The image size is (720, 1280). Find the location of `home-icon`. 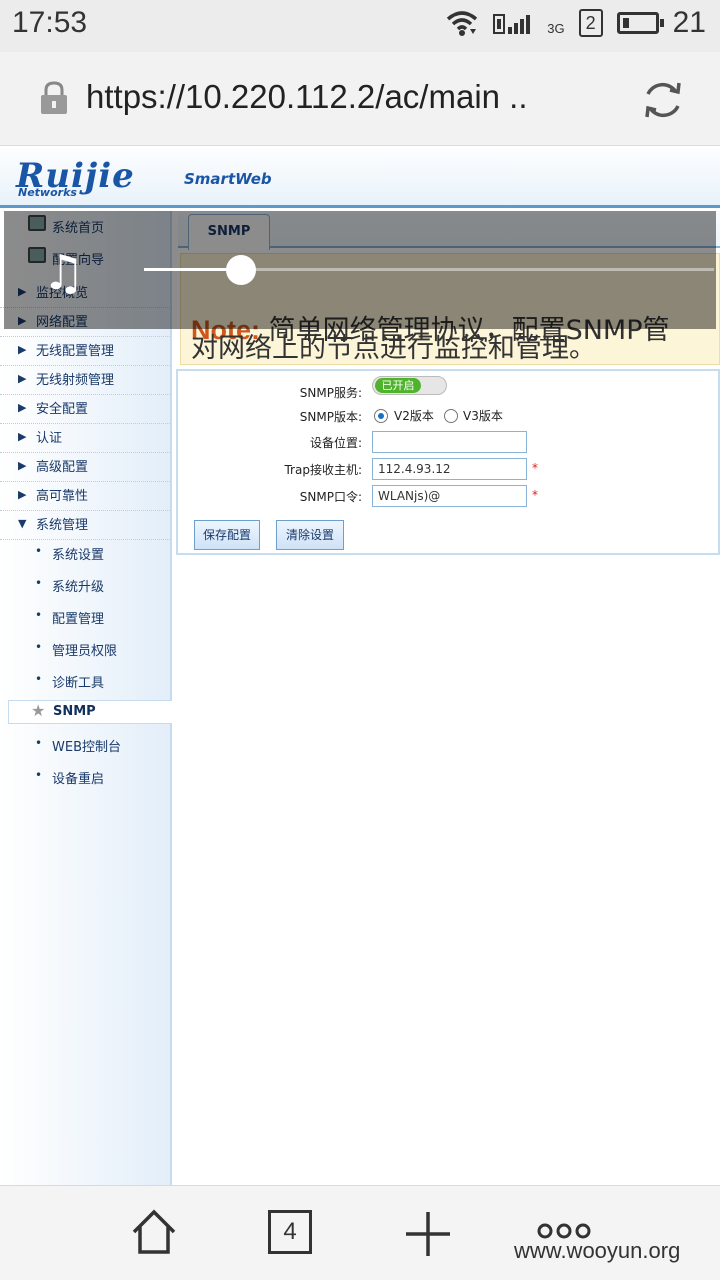

home-icon is located at coordinates (154, 1232).